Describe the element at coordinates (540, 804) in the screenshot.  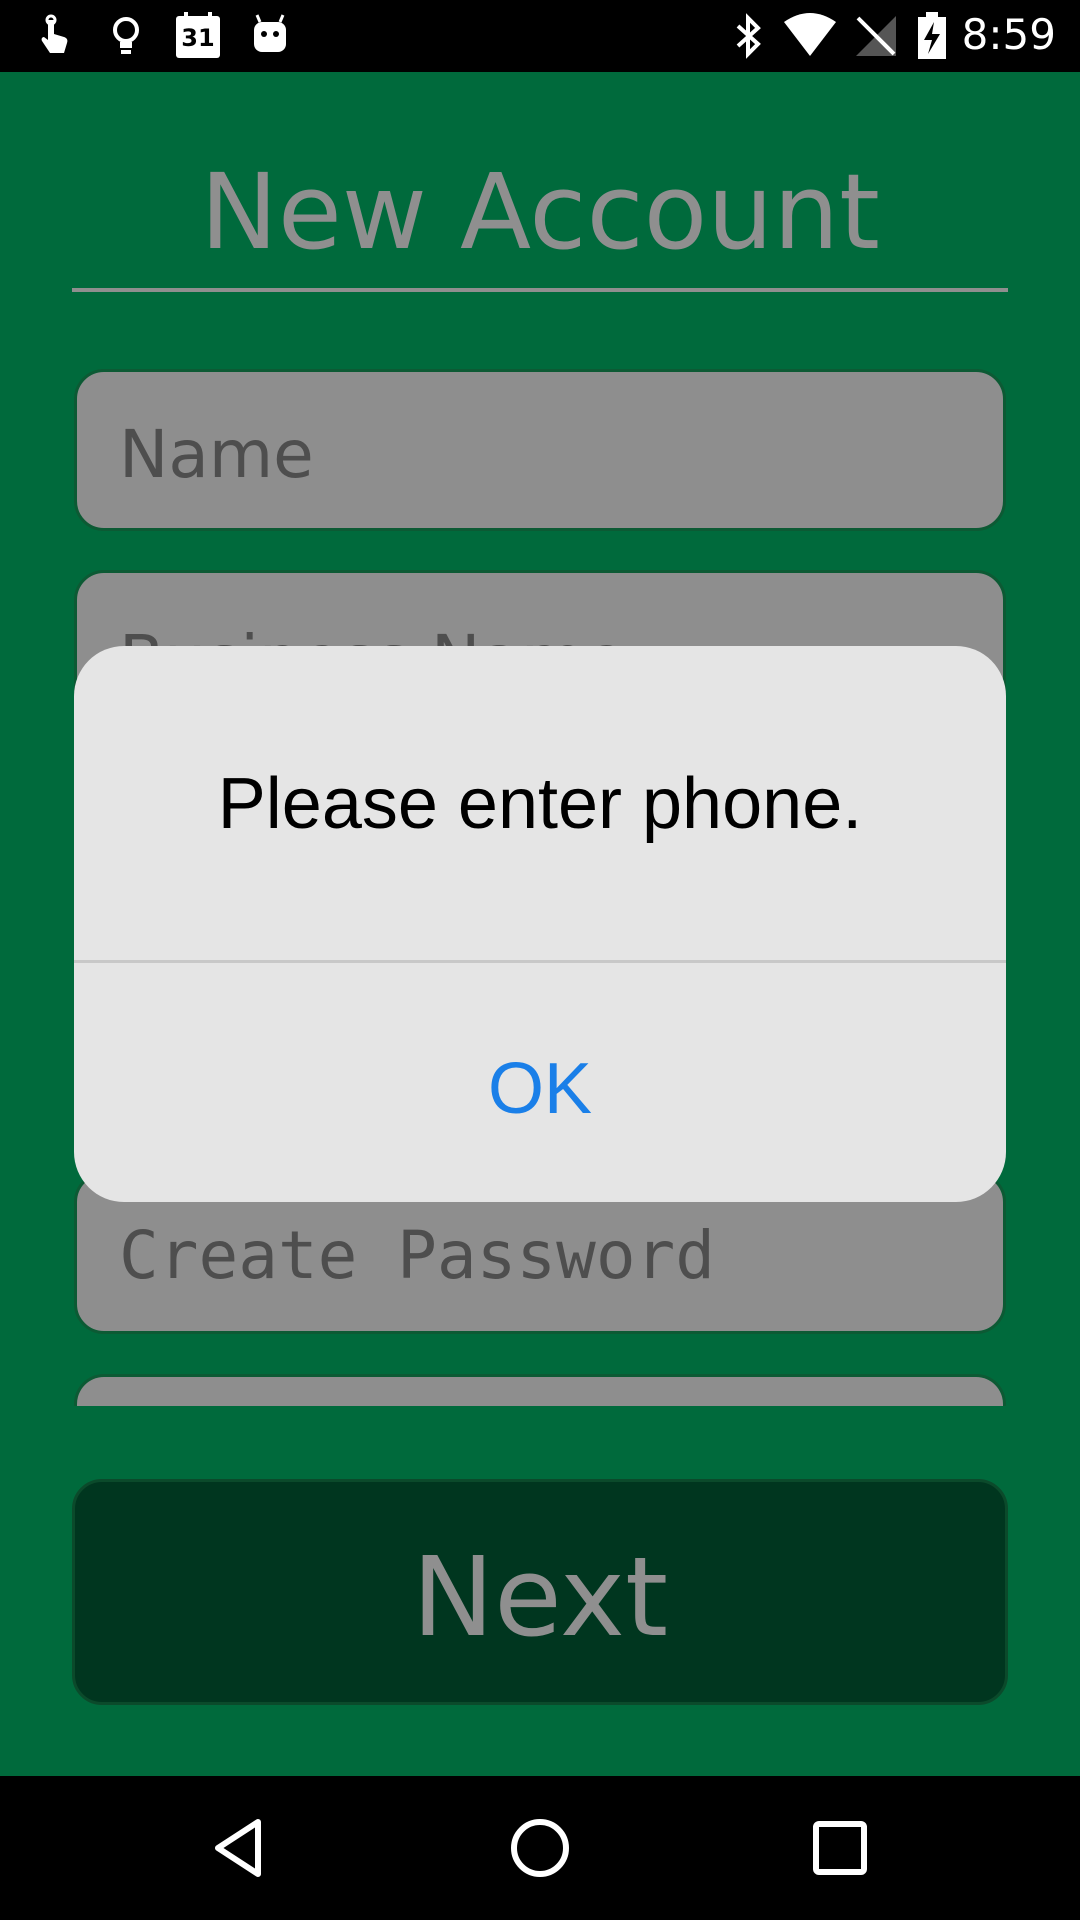
I see `dialog-message: Please enter phone.` at that location.